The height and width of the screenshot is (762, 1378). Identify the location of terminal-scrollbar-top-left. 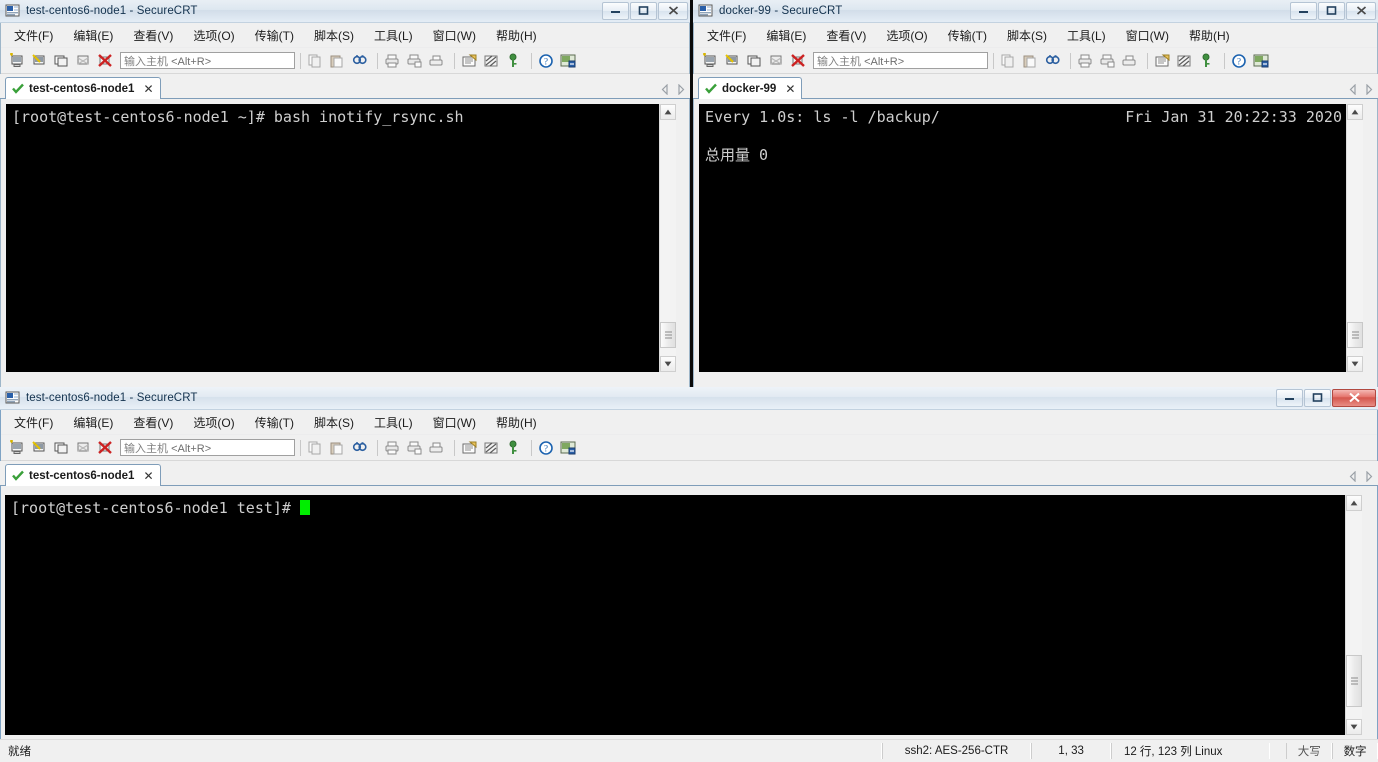
(667, 238).